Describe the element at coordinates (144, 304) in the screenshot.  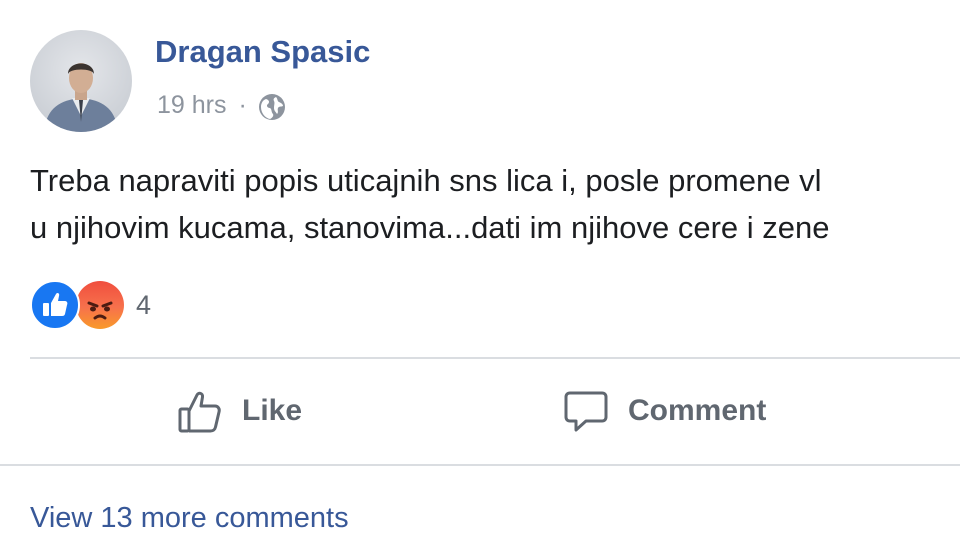
I see `reaction-count: 4` at that location.